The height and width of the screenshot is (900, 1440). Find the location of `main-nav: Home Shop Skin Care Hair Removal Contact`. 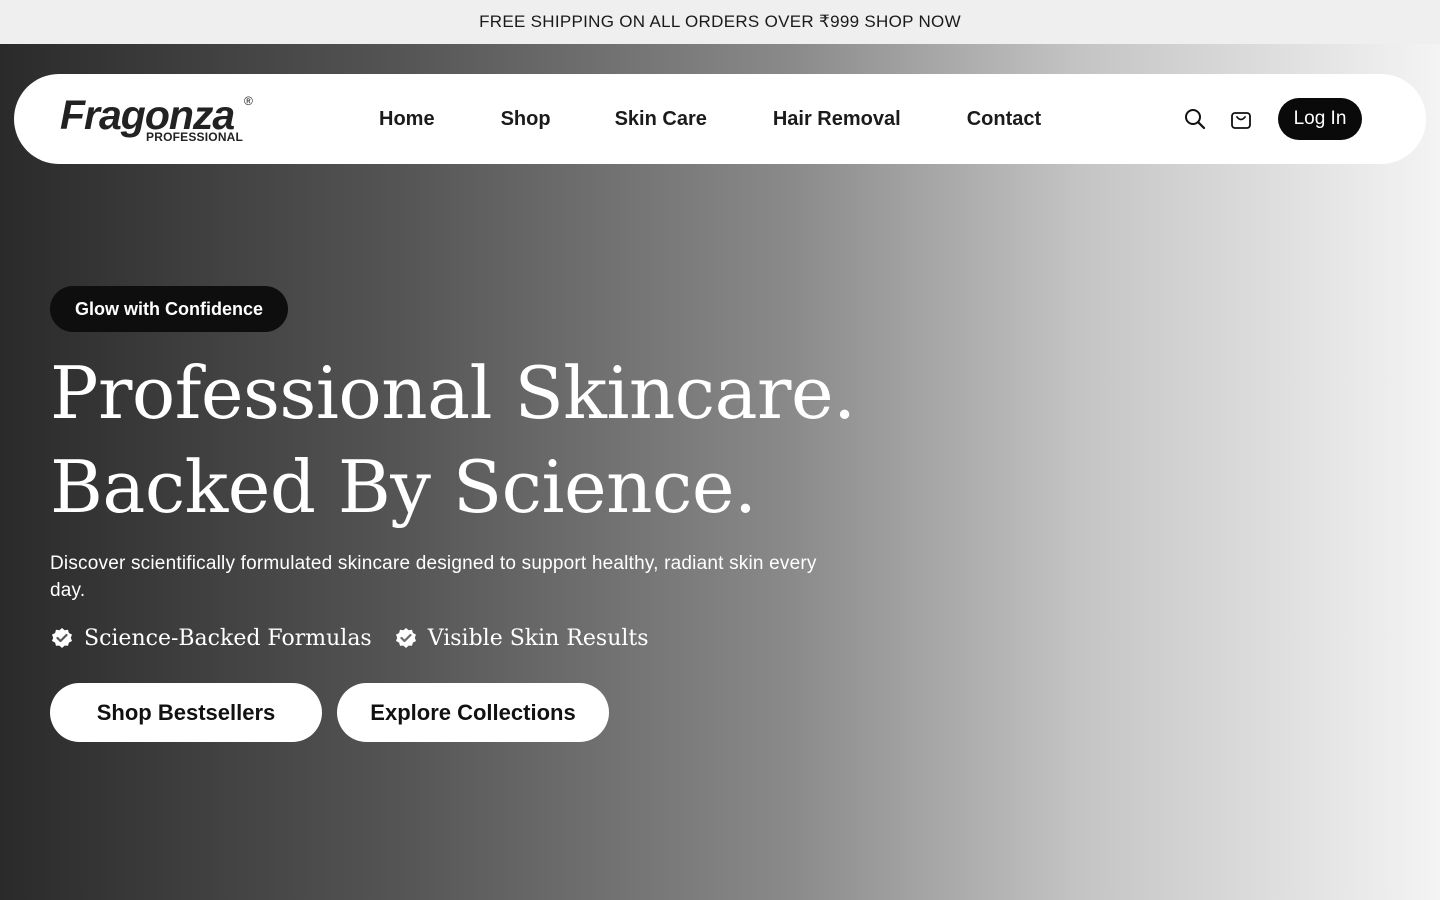

main-nav: Home Shop Skin Care Hair Removal Contact is located at coordinates (700, 119).